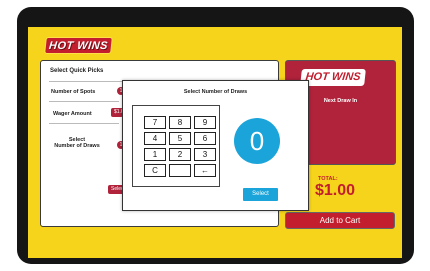  I want to click on draws-label-line2: Number of Draws, so click(77, 146).